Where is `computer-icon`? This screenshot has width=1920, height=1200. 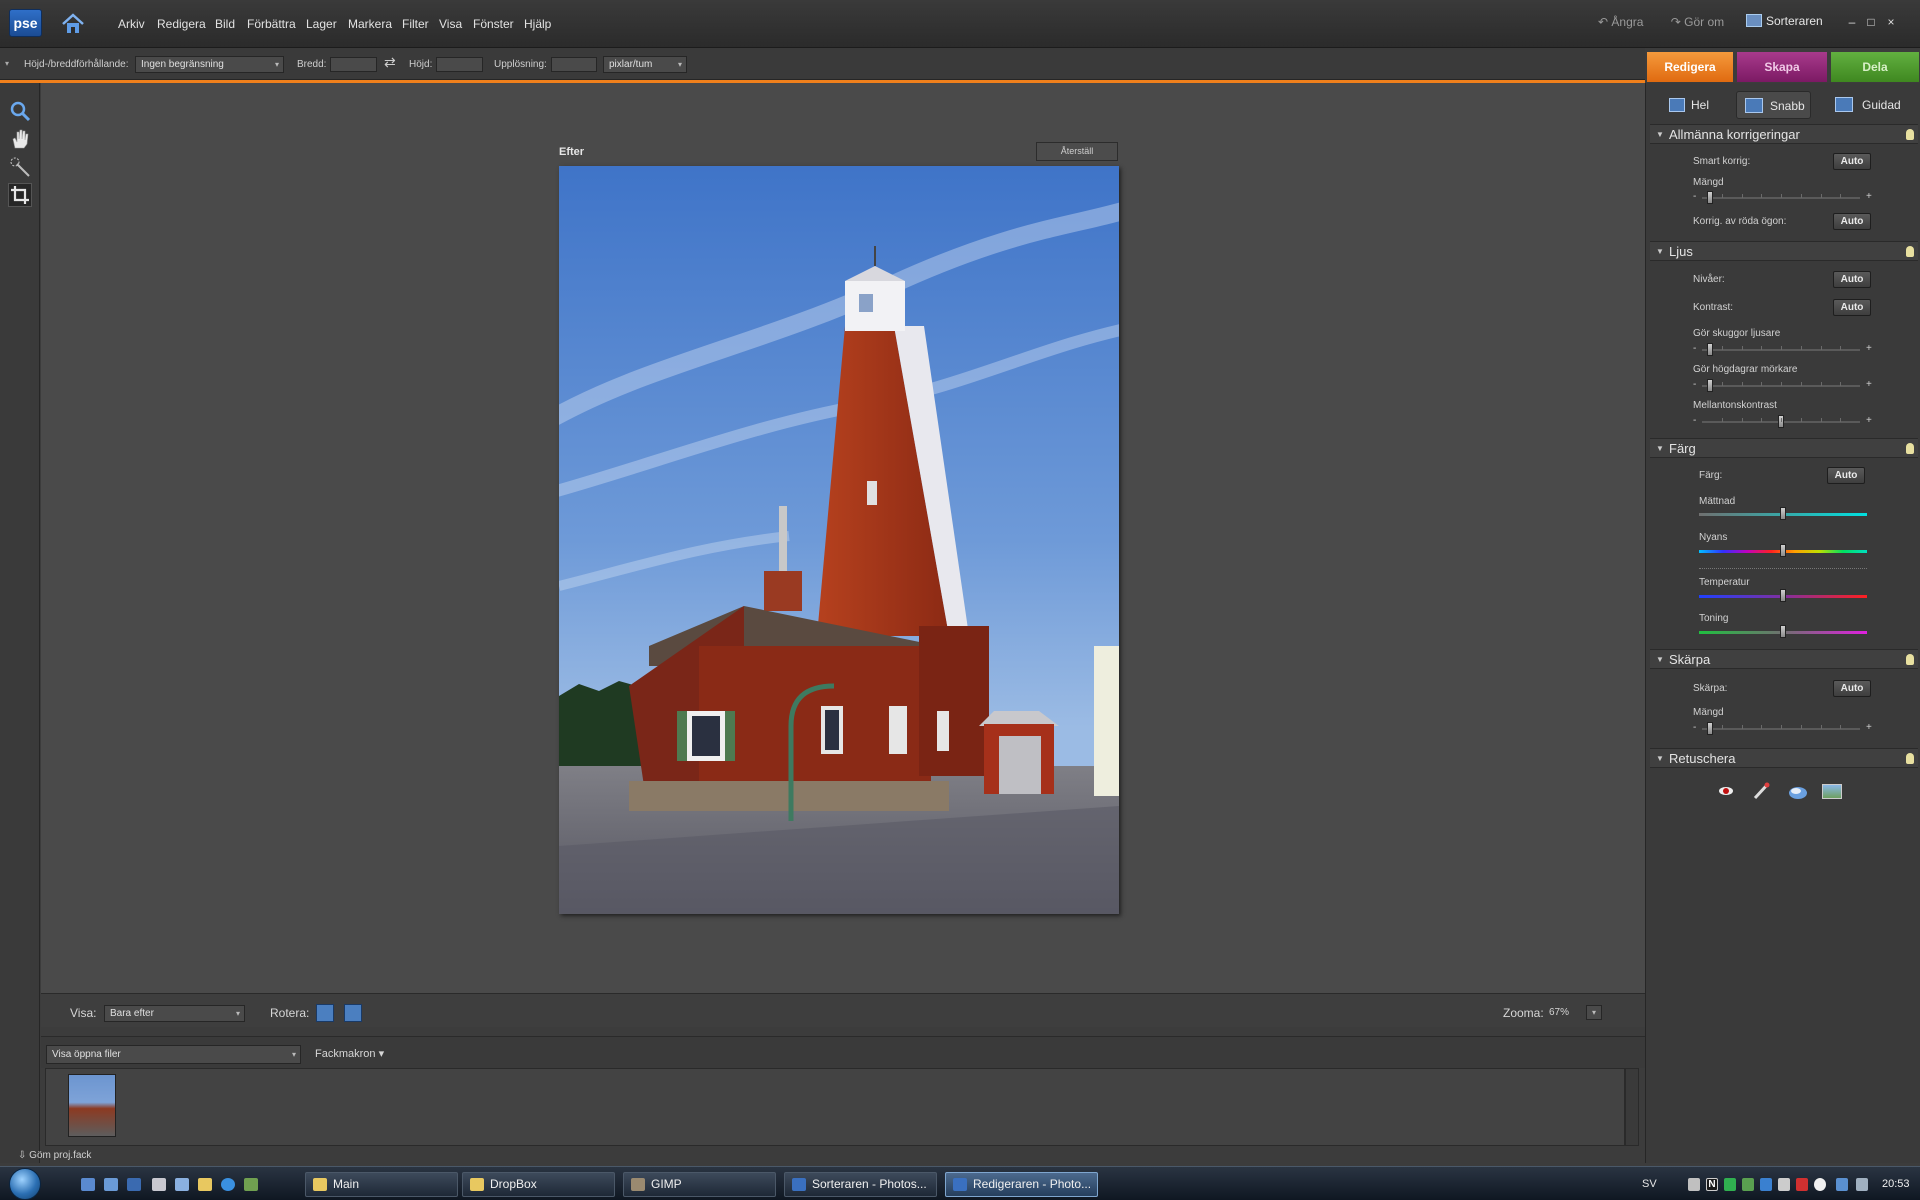
computer-icon is located at coordinates (134, 1184).